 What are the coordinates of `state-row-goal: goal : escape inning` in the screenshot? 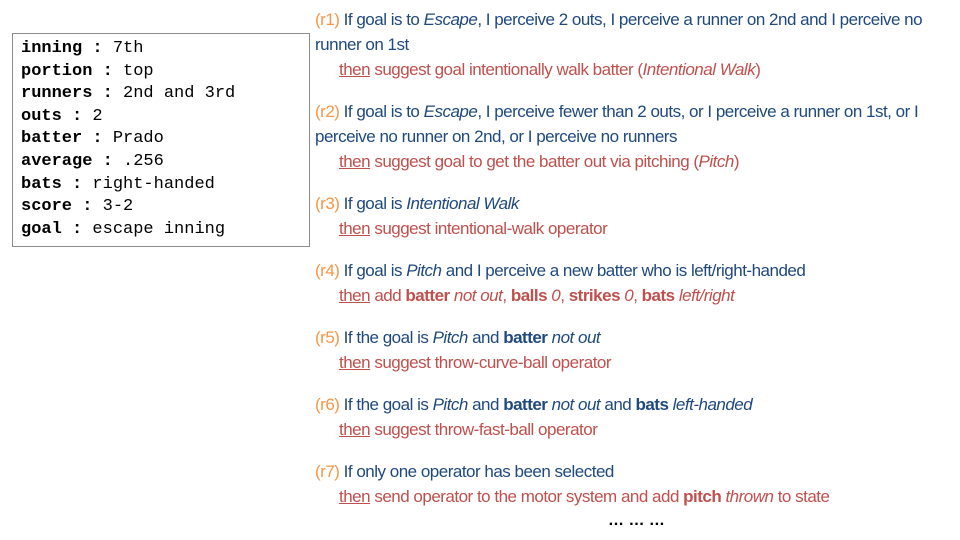 It's located at (123, 229).